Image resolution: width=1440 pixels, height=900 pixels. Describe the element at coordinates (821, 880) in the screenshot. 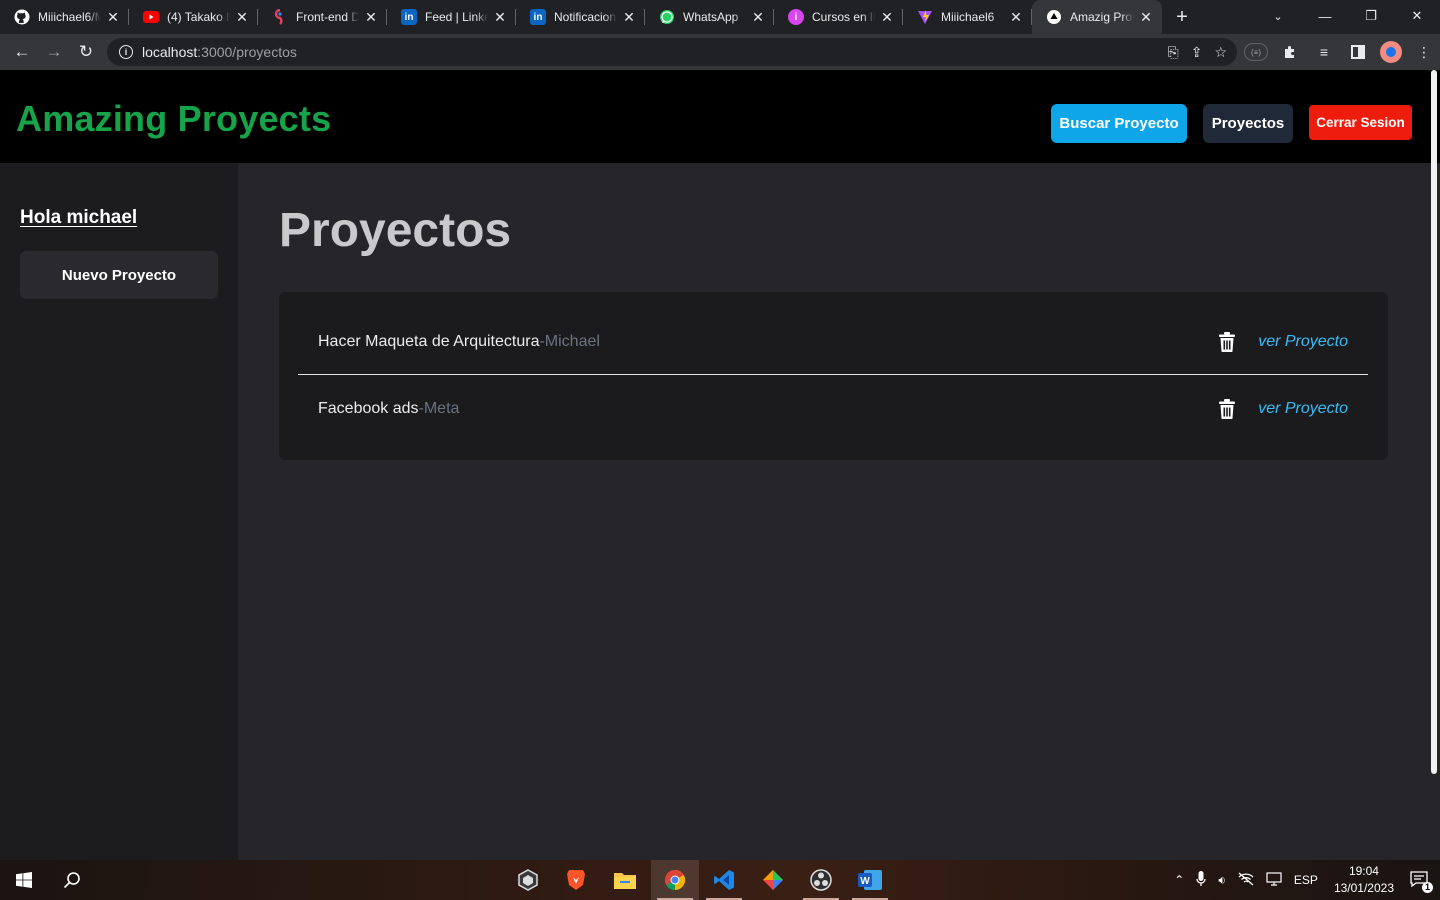

I see `obs-studio-icon` at that location.